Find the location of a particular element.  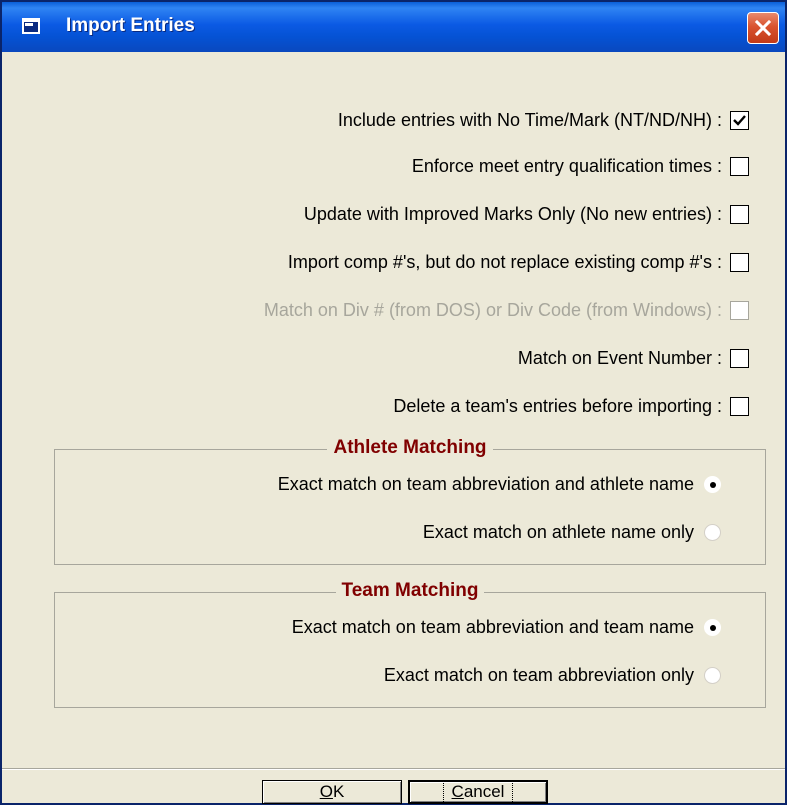

option-label: Exact match on team abbreviation only is located at coordinates (538, 674).